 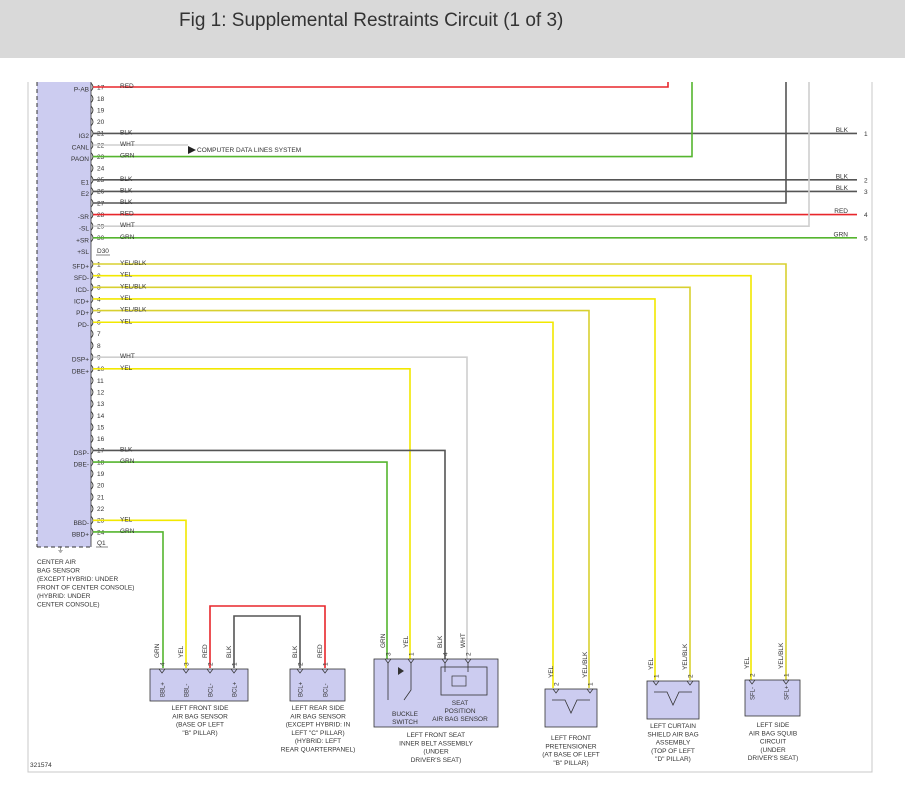 What do you see at coordinates (200, 708) in the screenshot?
I see `component-caption-line: LEFT FRONT SIDE` at bounding box center [200, 708].